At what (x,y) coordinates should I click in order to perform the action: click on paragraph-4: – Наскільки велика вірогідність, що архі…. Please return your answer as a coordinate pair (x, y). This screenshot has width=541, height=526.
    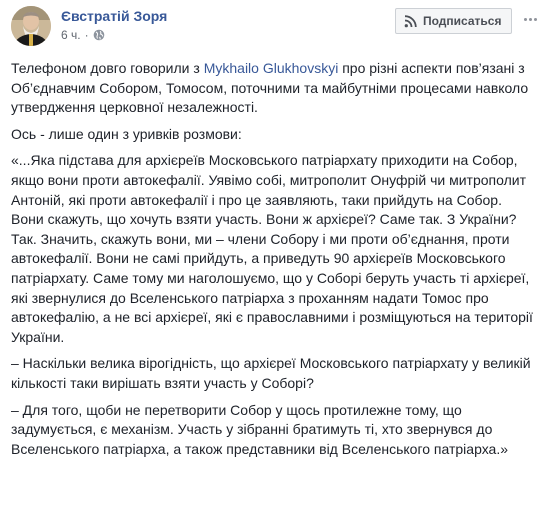
    Looking at the image, I should click on (271, 373).